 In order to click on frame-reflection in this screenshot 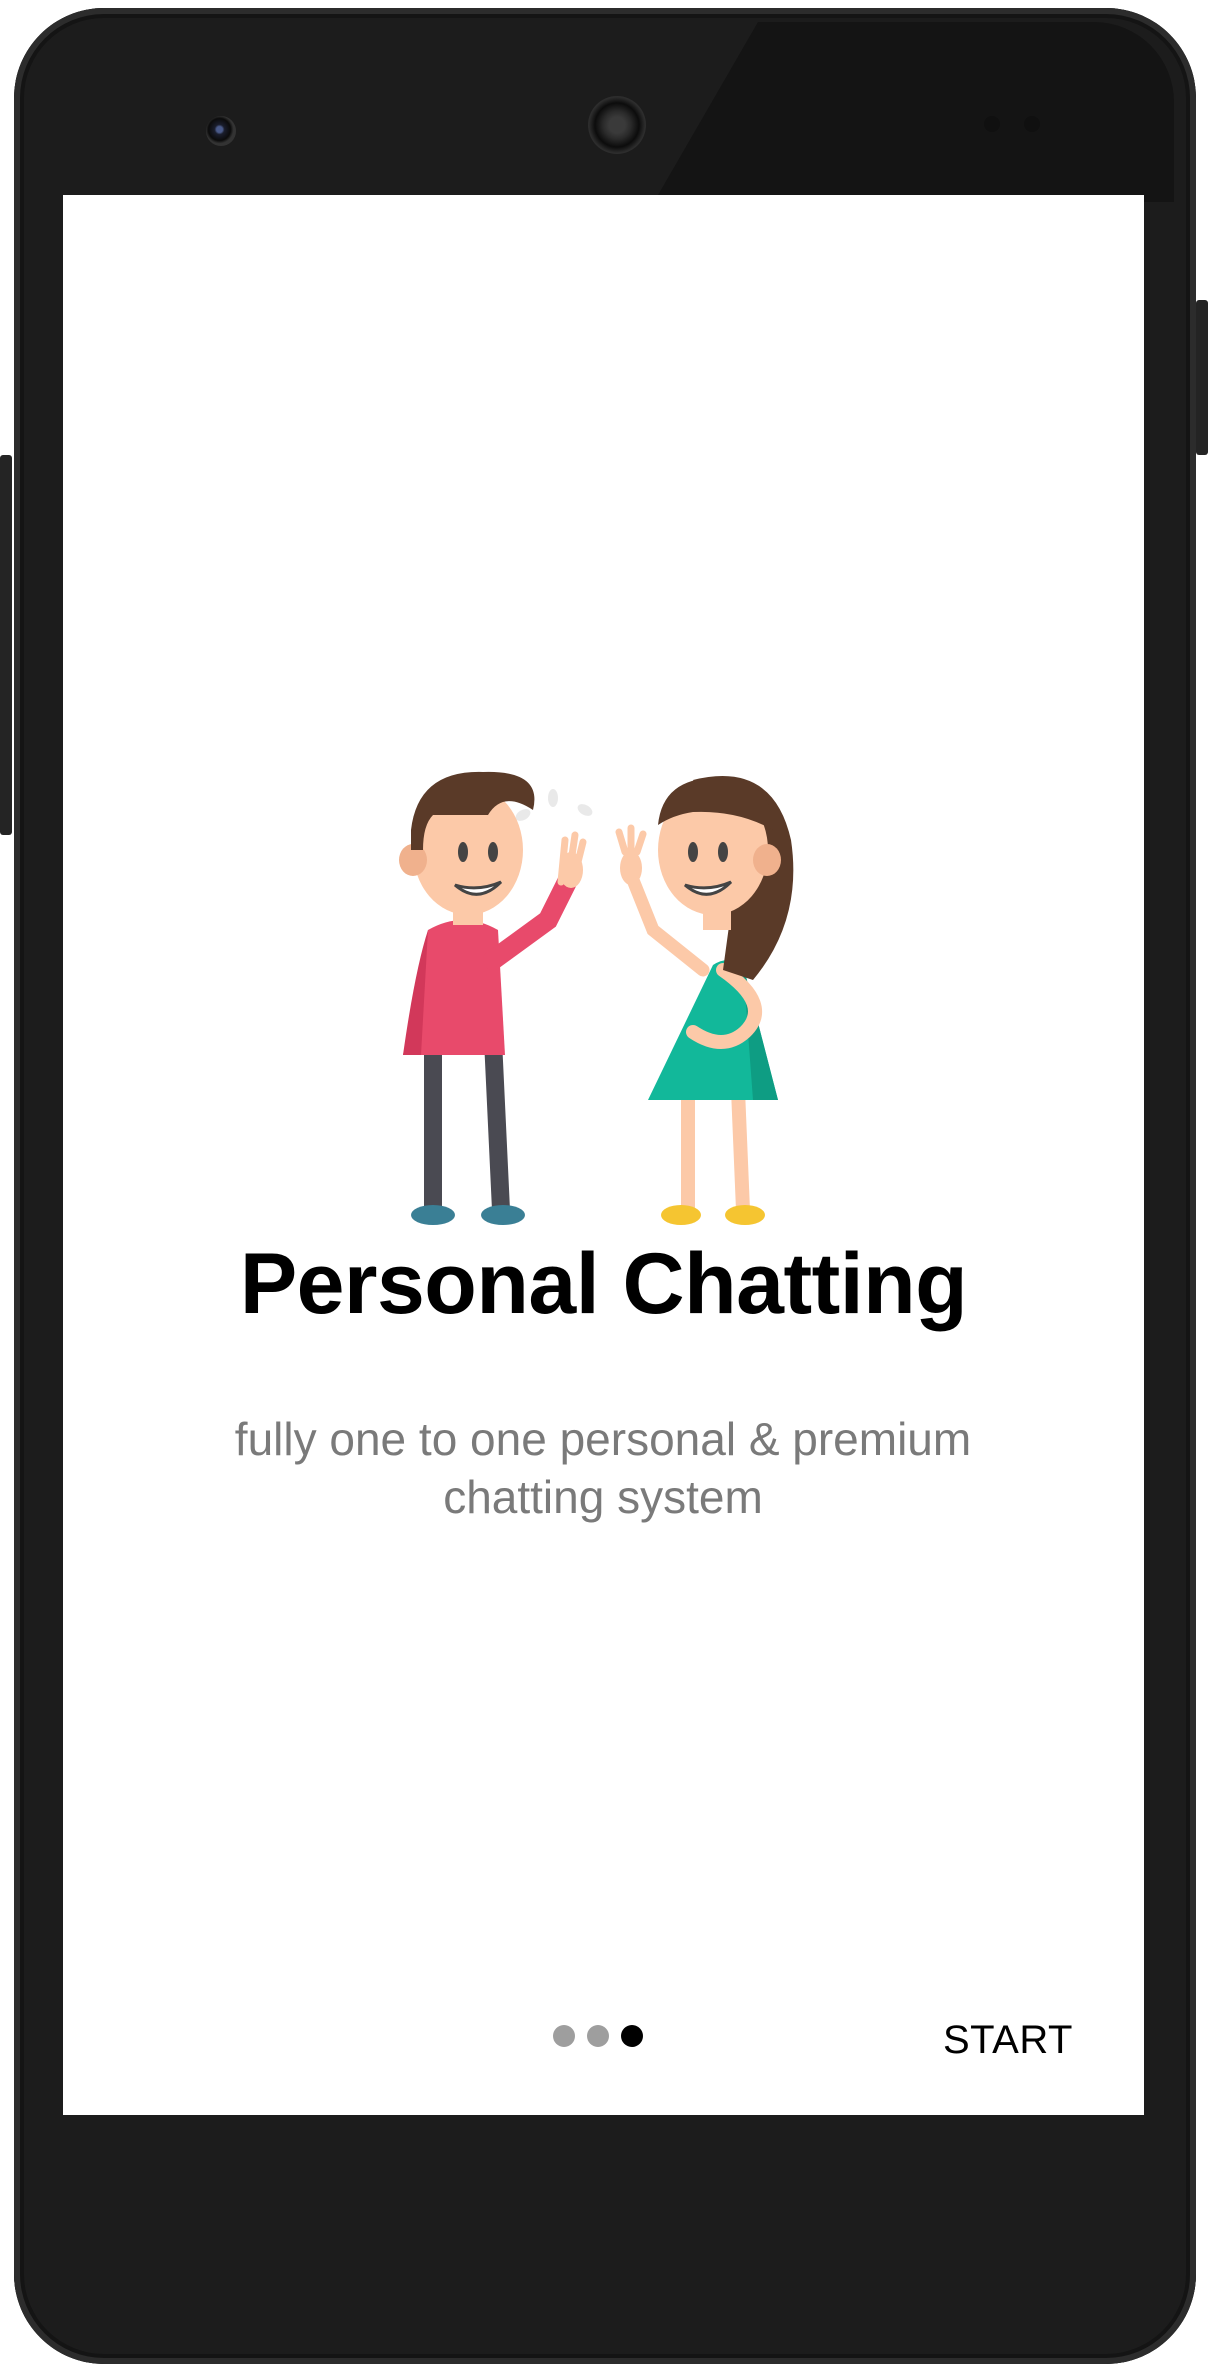, I will do `click(914, 112)`.